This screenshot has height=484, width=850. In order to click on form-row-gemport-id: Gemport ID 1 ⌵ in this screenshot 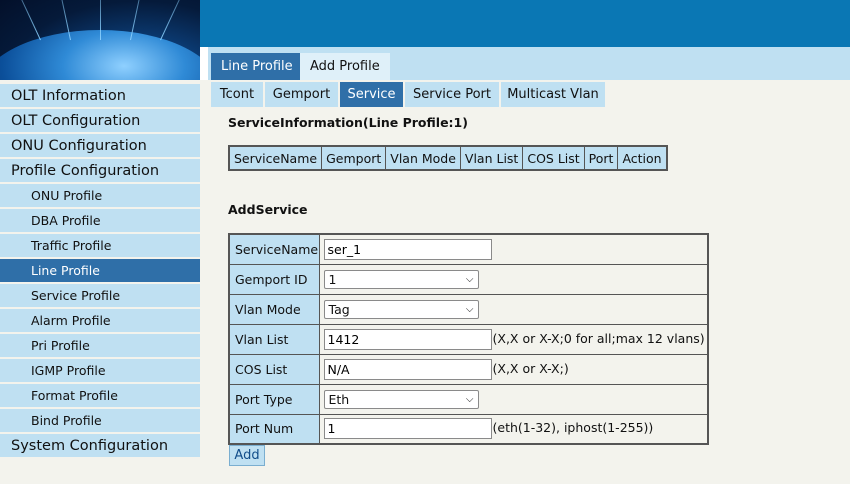, I will do `click(468, 279)`.